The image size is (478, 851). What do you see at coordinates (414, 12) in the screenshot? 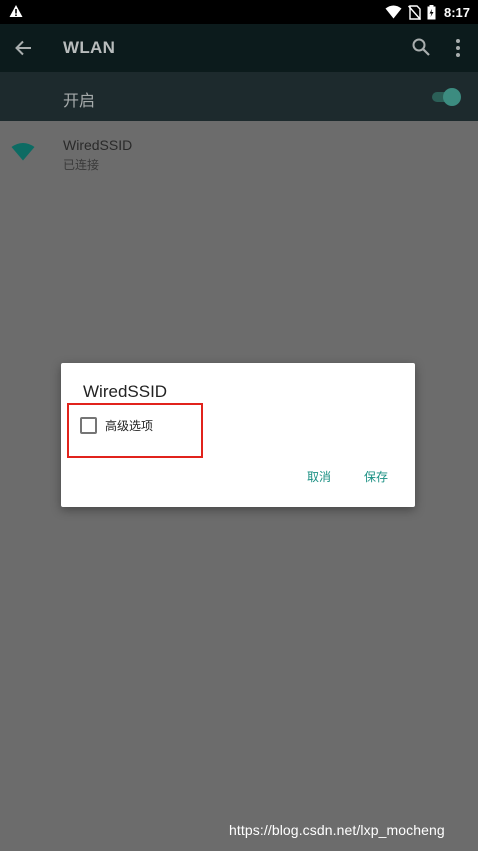
I see `no-sim-icon` at bounding box center [414, 12].